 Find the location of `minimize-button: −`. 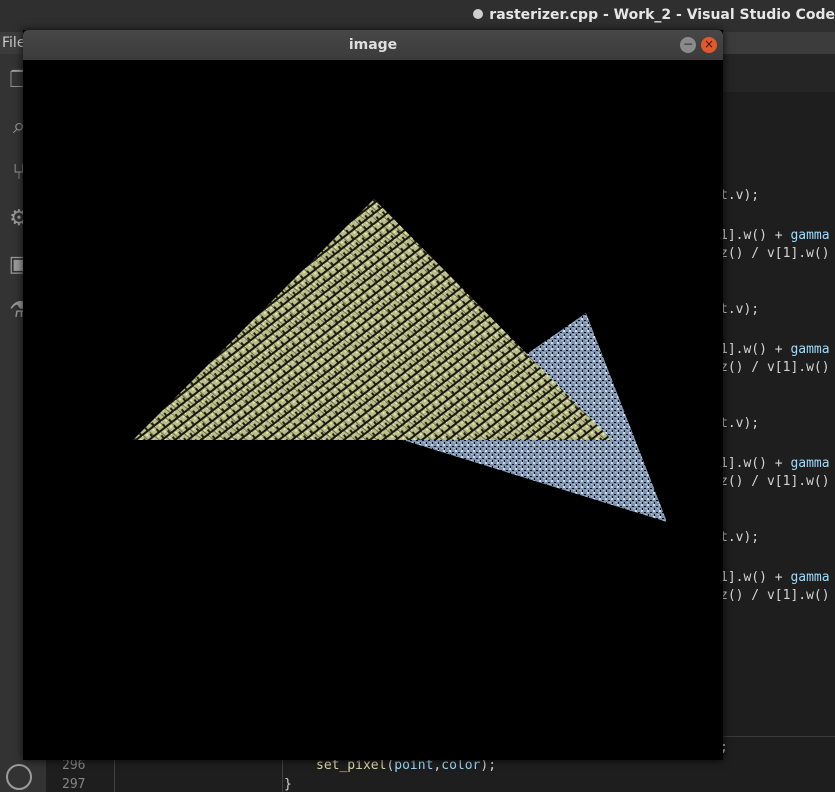

minimize-button: − is located at coordinates (688, 45).